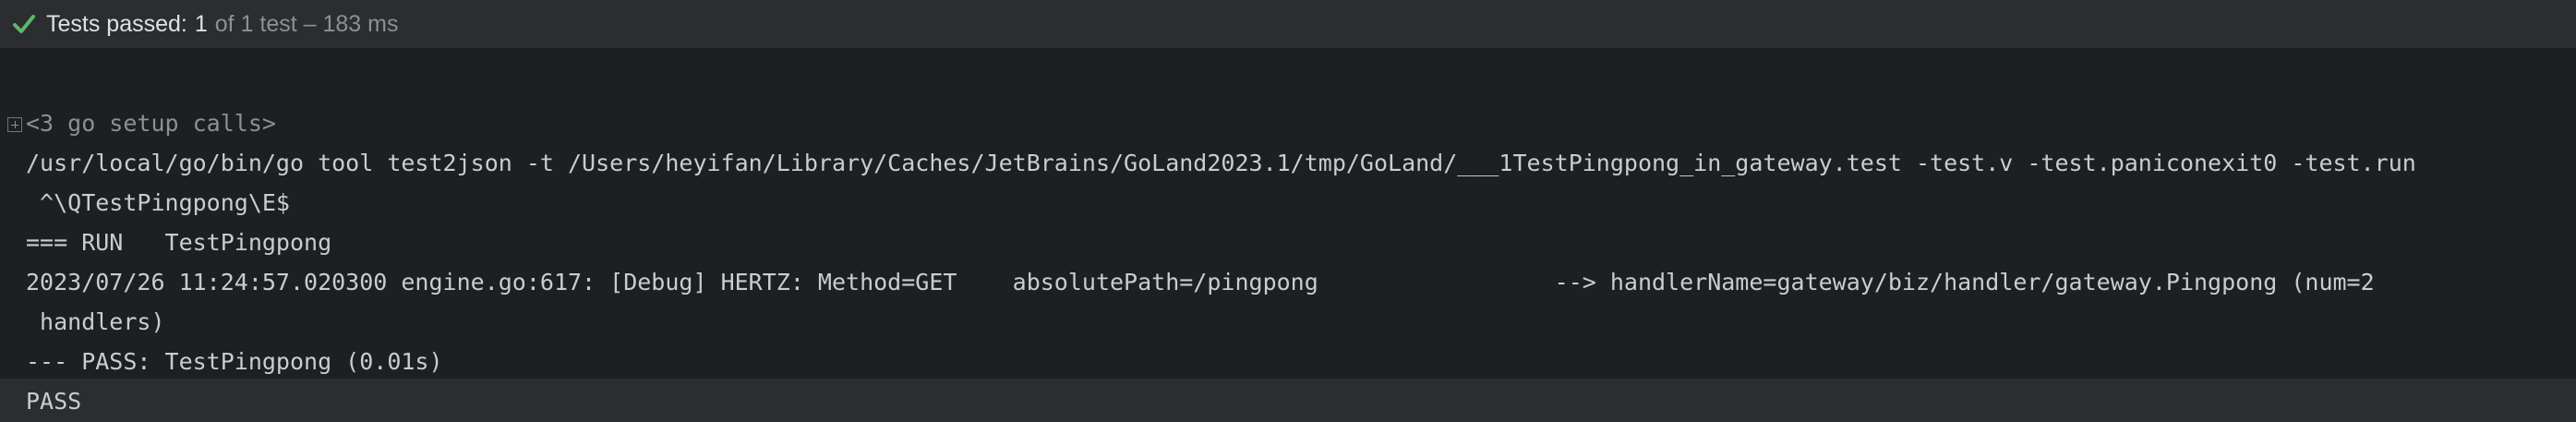 This screenshot has width=2576, height=422. Describe the element at coordinates (54, 401) in the screenshot. I see `console-line: PASS` at that location.